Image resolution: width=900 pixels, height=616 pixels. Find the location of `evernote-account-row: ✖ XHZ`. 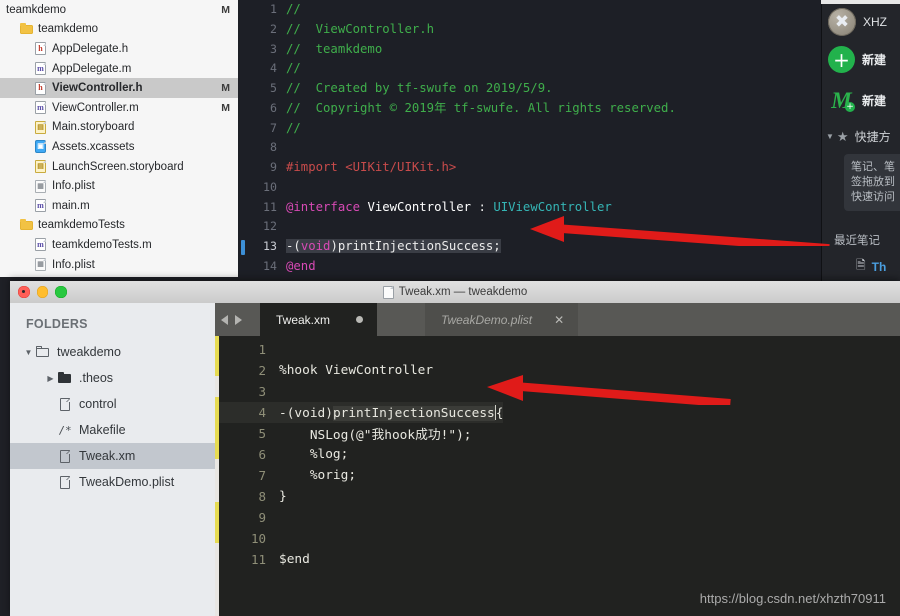

evernote-account-row: ✖ XHZ is located at coordinates (857, 22).